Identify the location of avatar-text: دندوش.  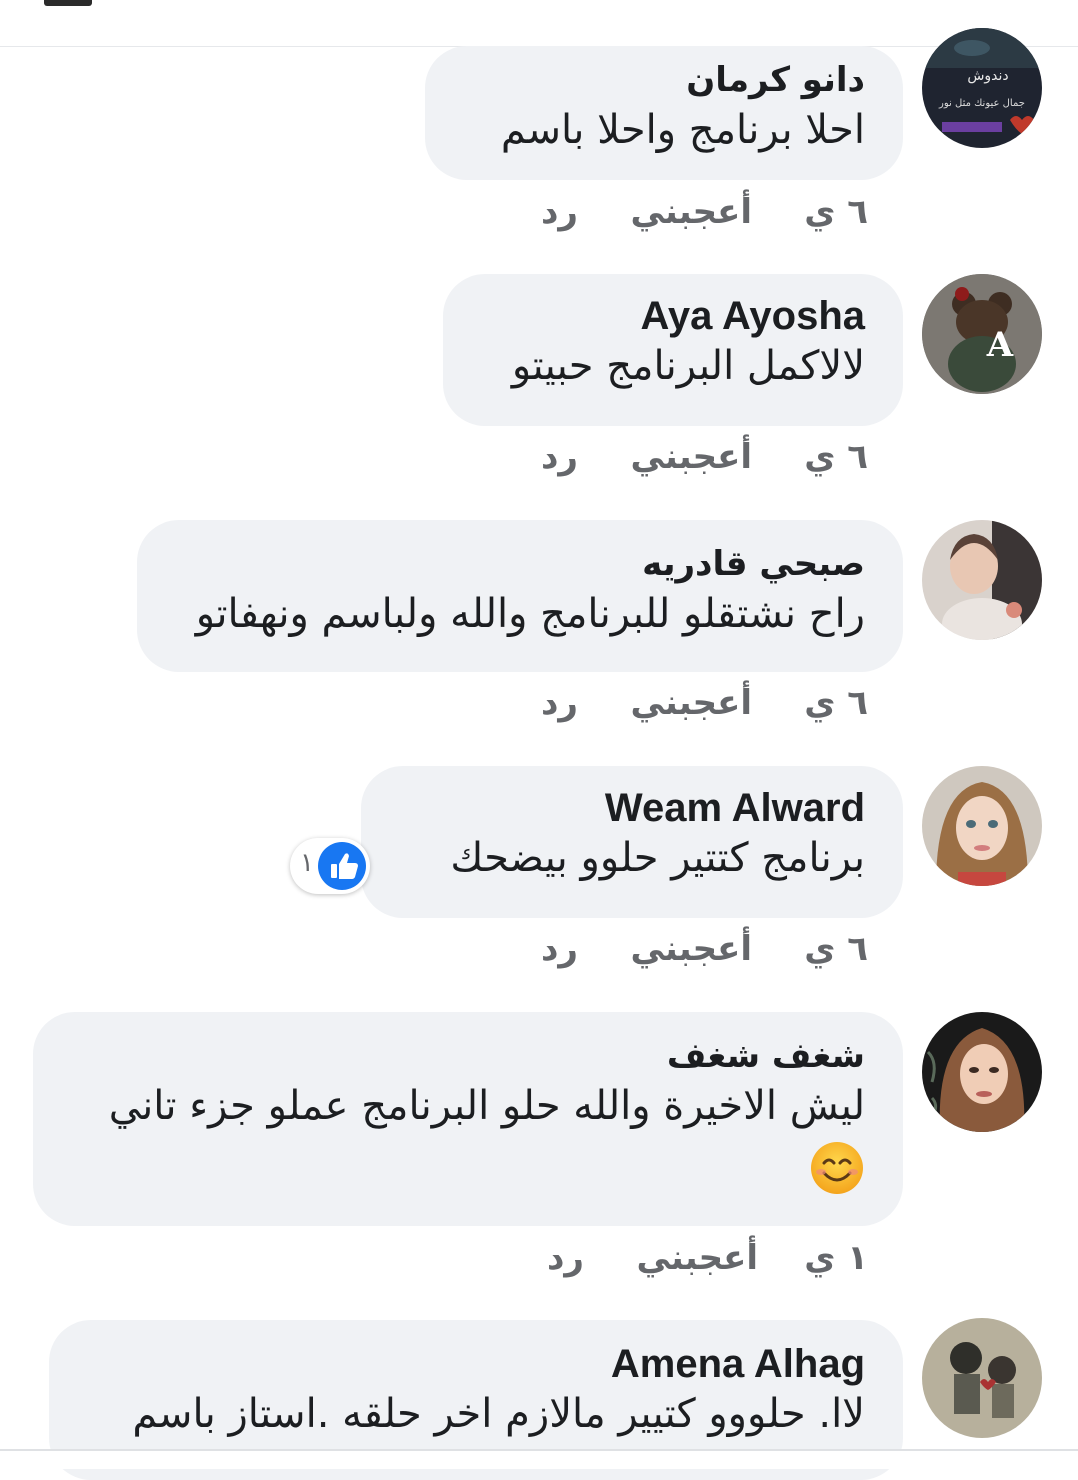
(987, 76).